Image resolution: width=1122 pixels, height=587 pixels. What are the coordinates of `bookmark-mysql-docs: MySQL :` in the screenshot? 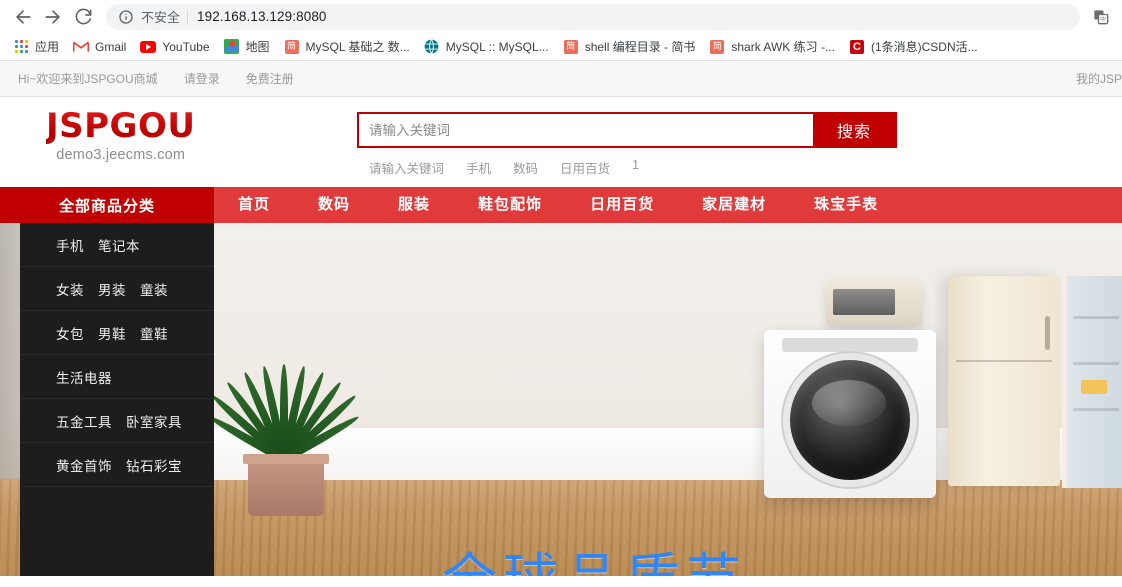 It's located at (486, 47).